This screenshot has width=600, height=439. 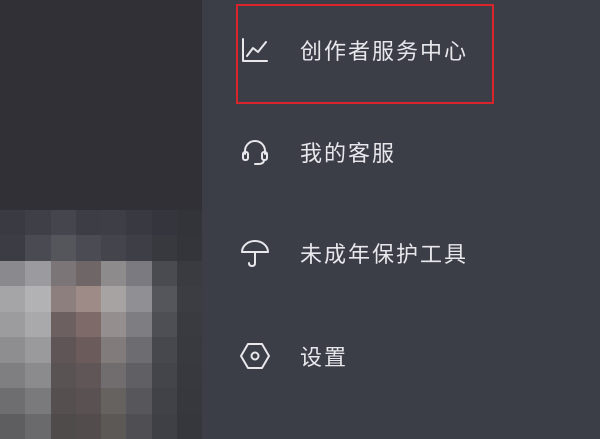 I want to click on menu-item-label: 创作者服务中心, so click(x=384, y=52).